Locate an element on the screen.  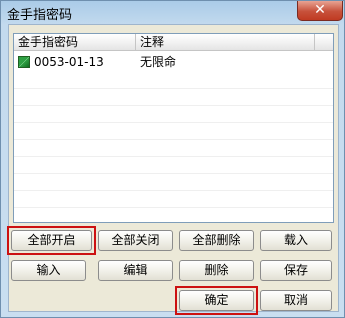
checkbox-checked-icon is located at coordinates (24, 62).